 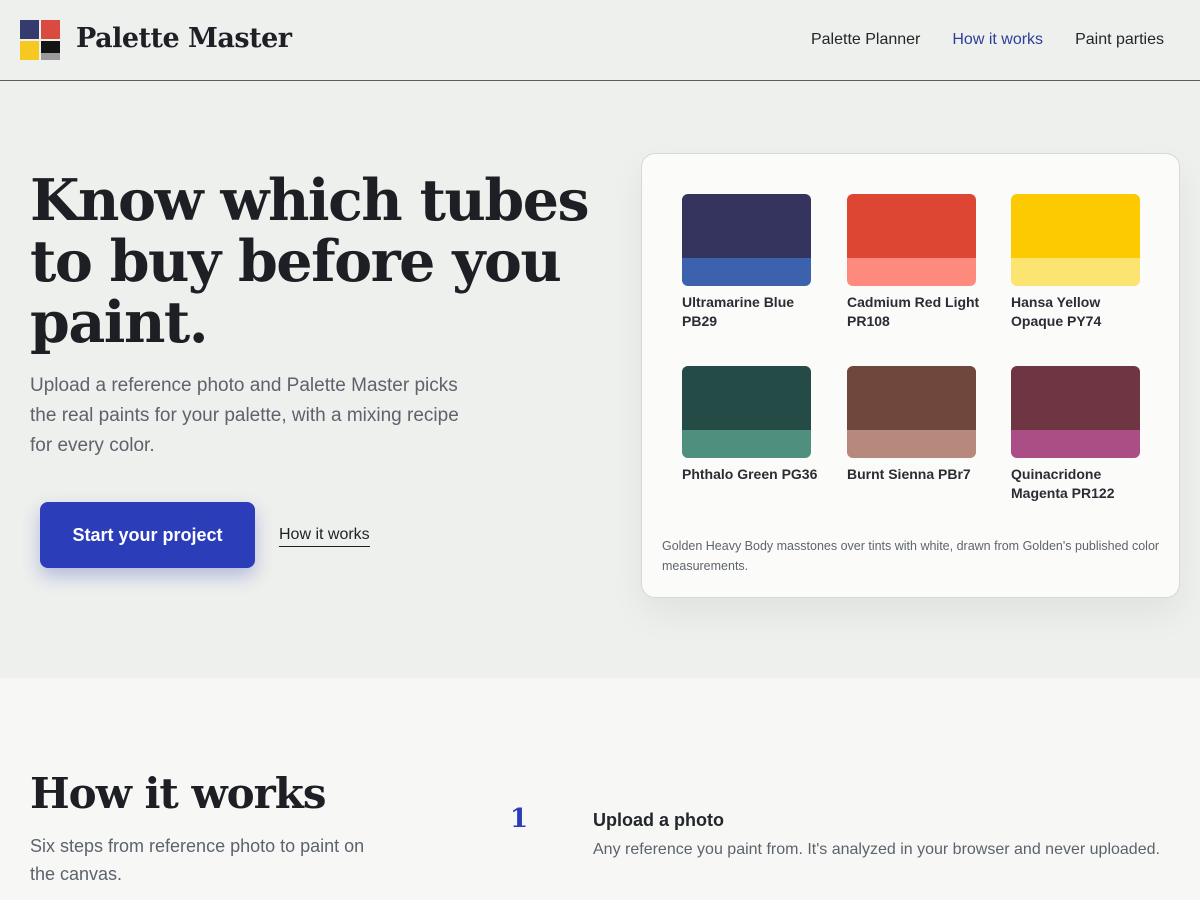 I want to click on step-title: Upload a photo, so click(x=658, y=820).